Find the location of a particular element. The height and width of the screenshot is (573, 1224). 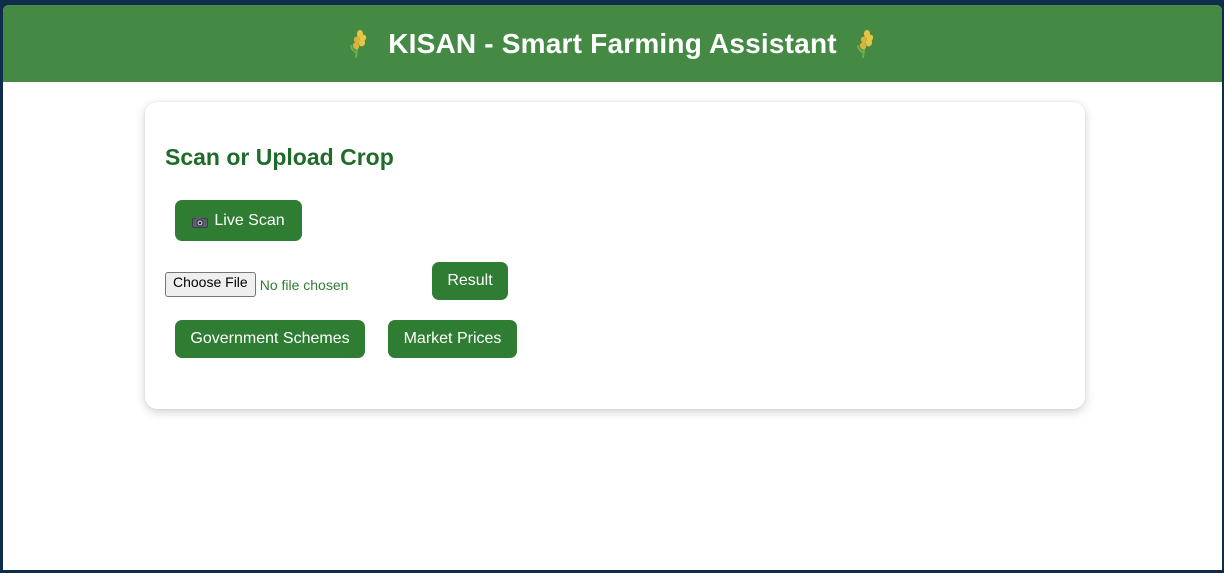

live-scan-button: Live Scan is located at coordinates (238, 220).